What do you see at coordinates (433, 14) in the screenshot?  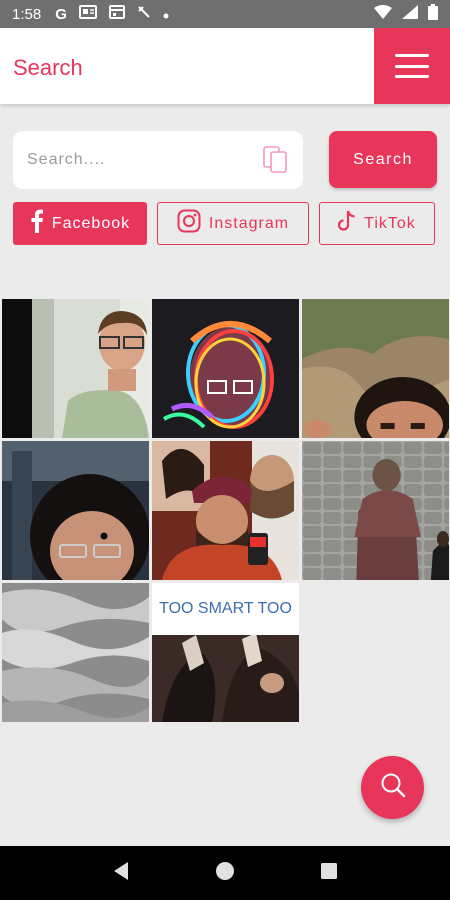 I see `battery-icon` at bounding box center [433, 14].